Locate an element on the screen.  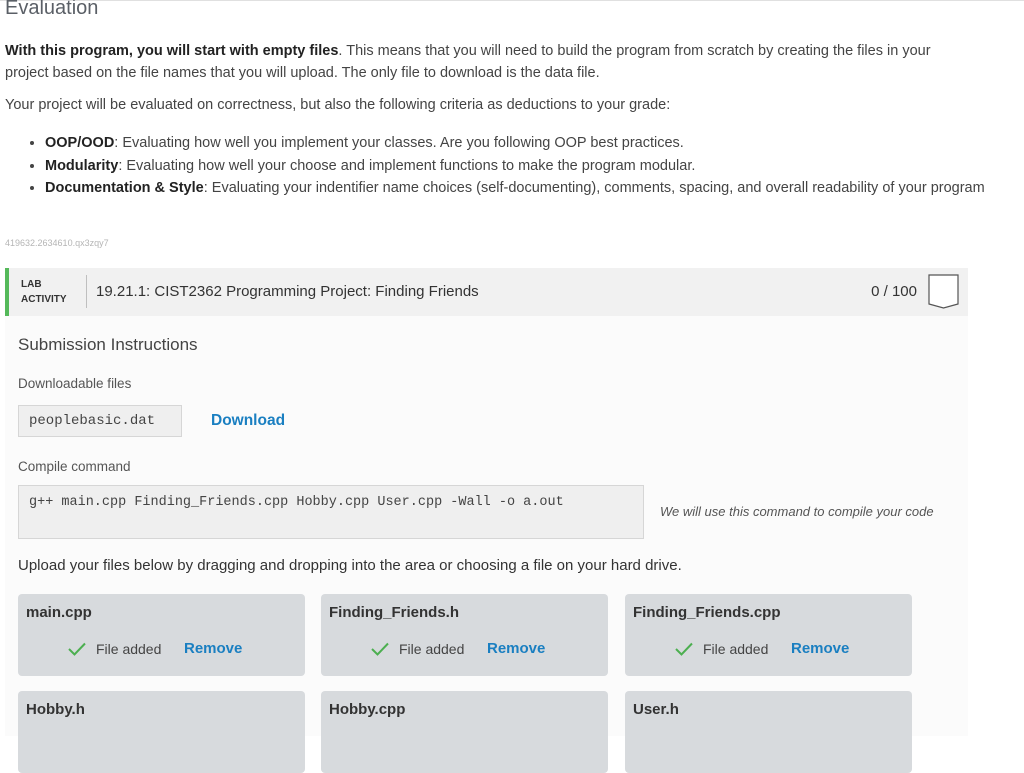
slot-file-name: Hobby.h is located at coordinates (55, 709).